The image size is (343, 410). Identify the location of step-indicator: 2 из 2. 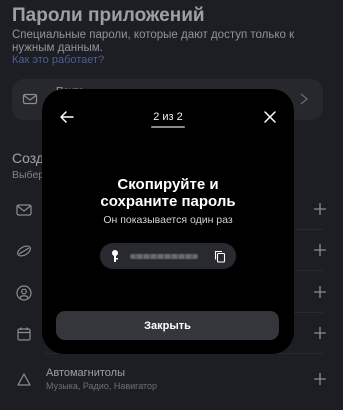
(168, 117).